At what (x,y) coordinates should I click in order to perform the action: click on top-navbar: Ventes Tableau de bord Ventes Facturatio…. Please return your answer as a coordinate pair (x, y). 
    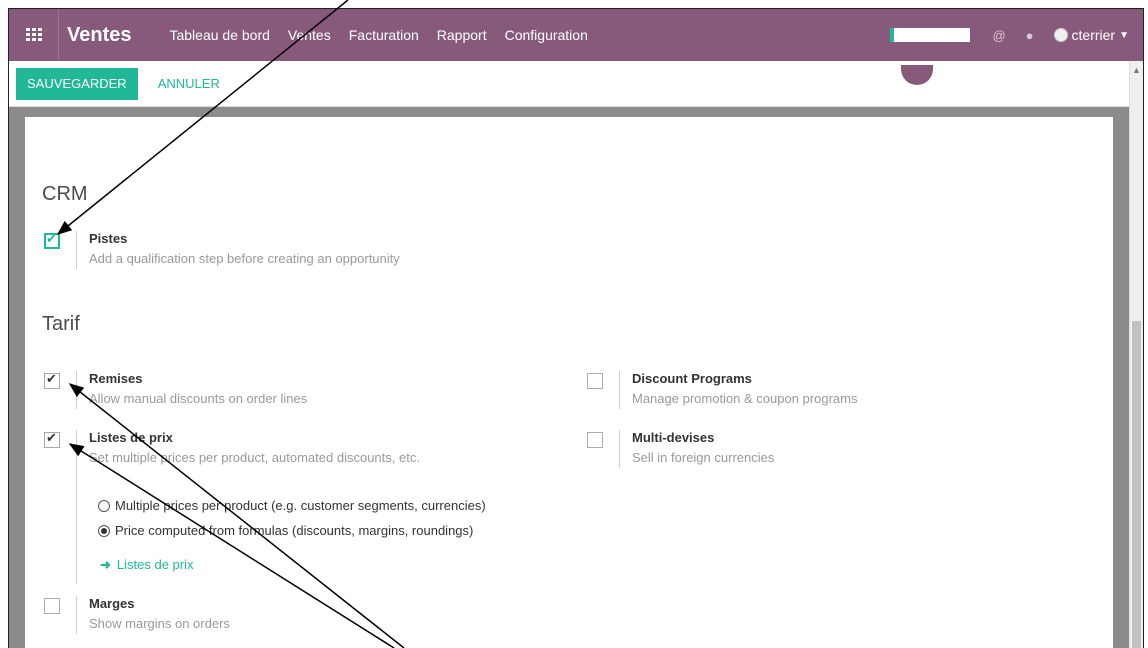
    Looking at the image, I should click on (576, 35).